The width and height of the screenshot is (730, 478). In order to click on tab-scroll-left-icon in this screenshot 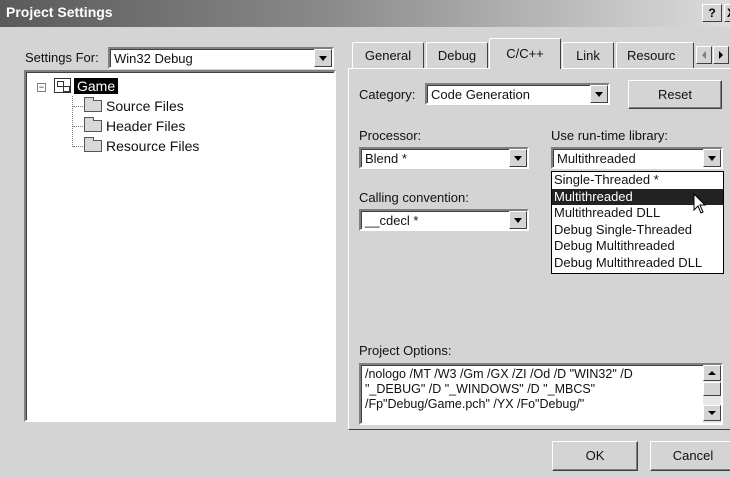, I will do `click(704, 55)`.